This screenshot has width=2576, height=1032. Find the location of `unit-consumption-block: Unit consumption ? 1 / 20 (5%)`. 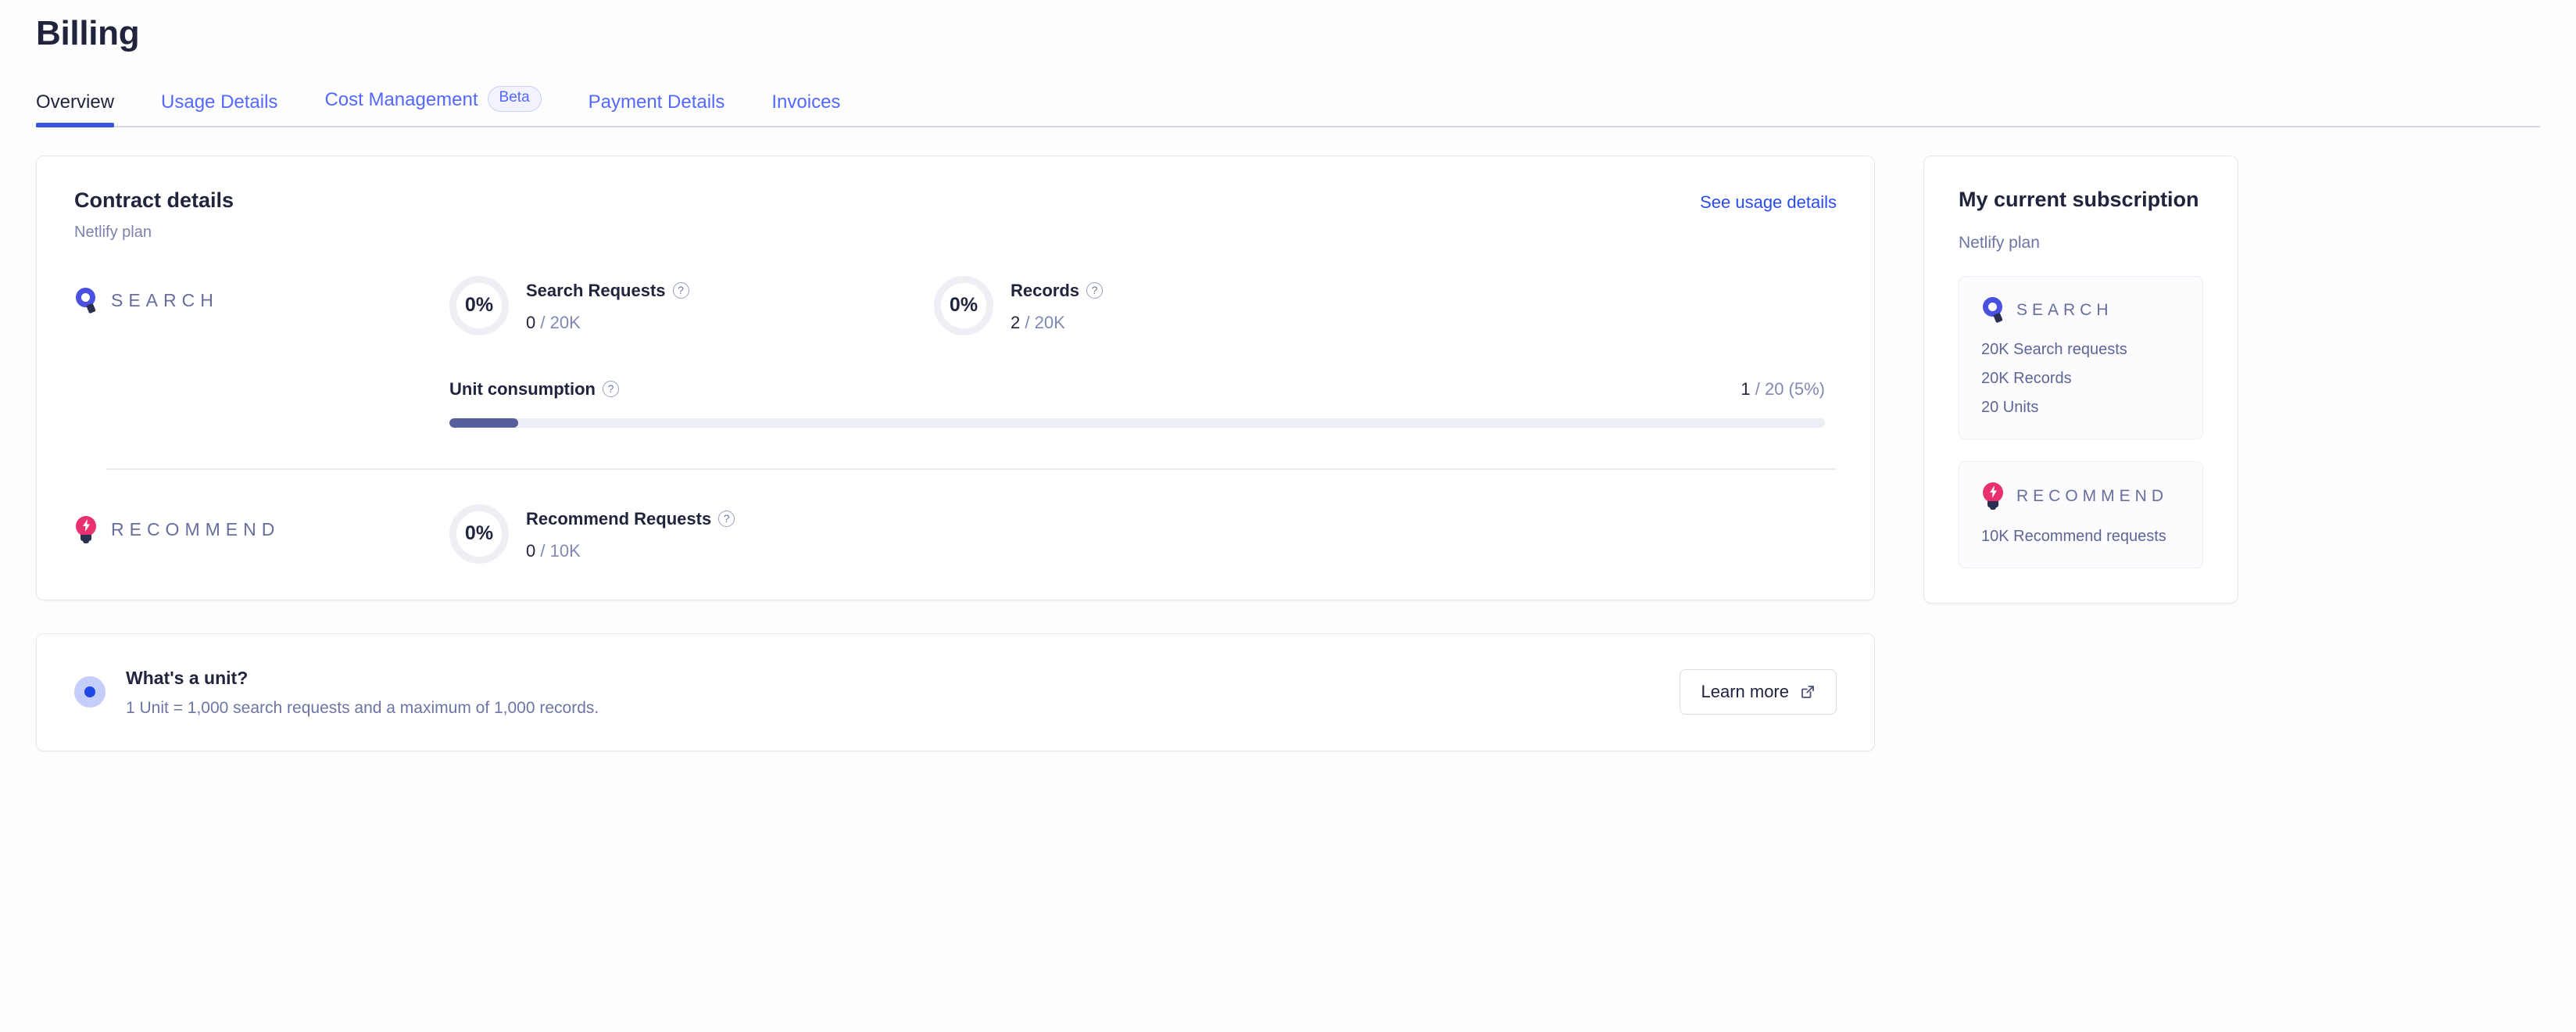

unit-consumption-block: Unit consumption ? 1 / 20 (5%) is located at coordinates (1137, 403).